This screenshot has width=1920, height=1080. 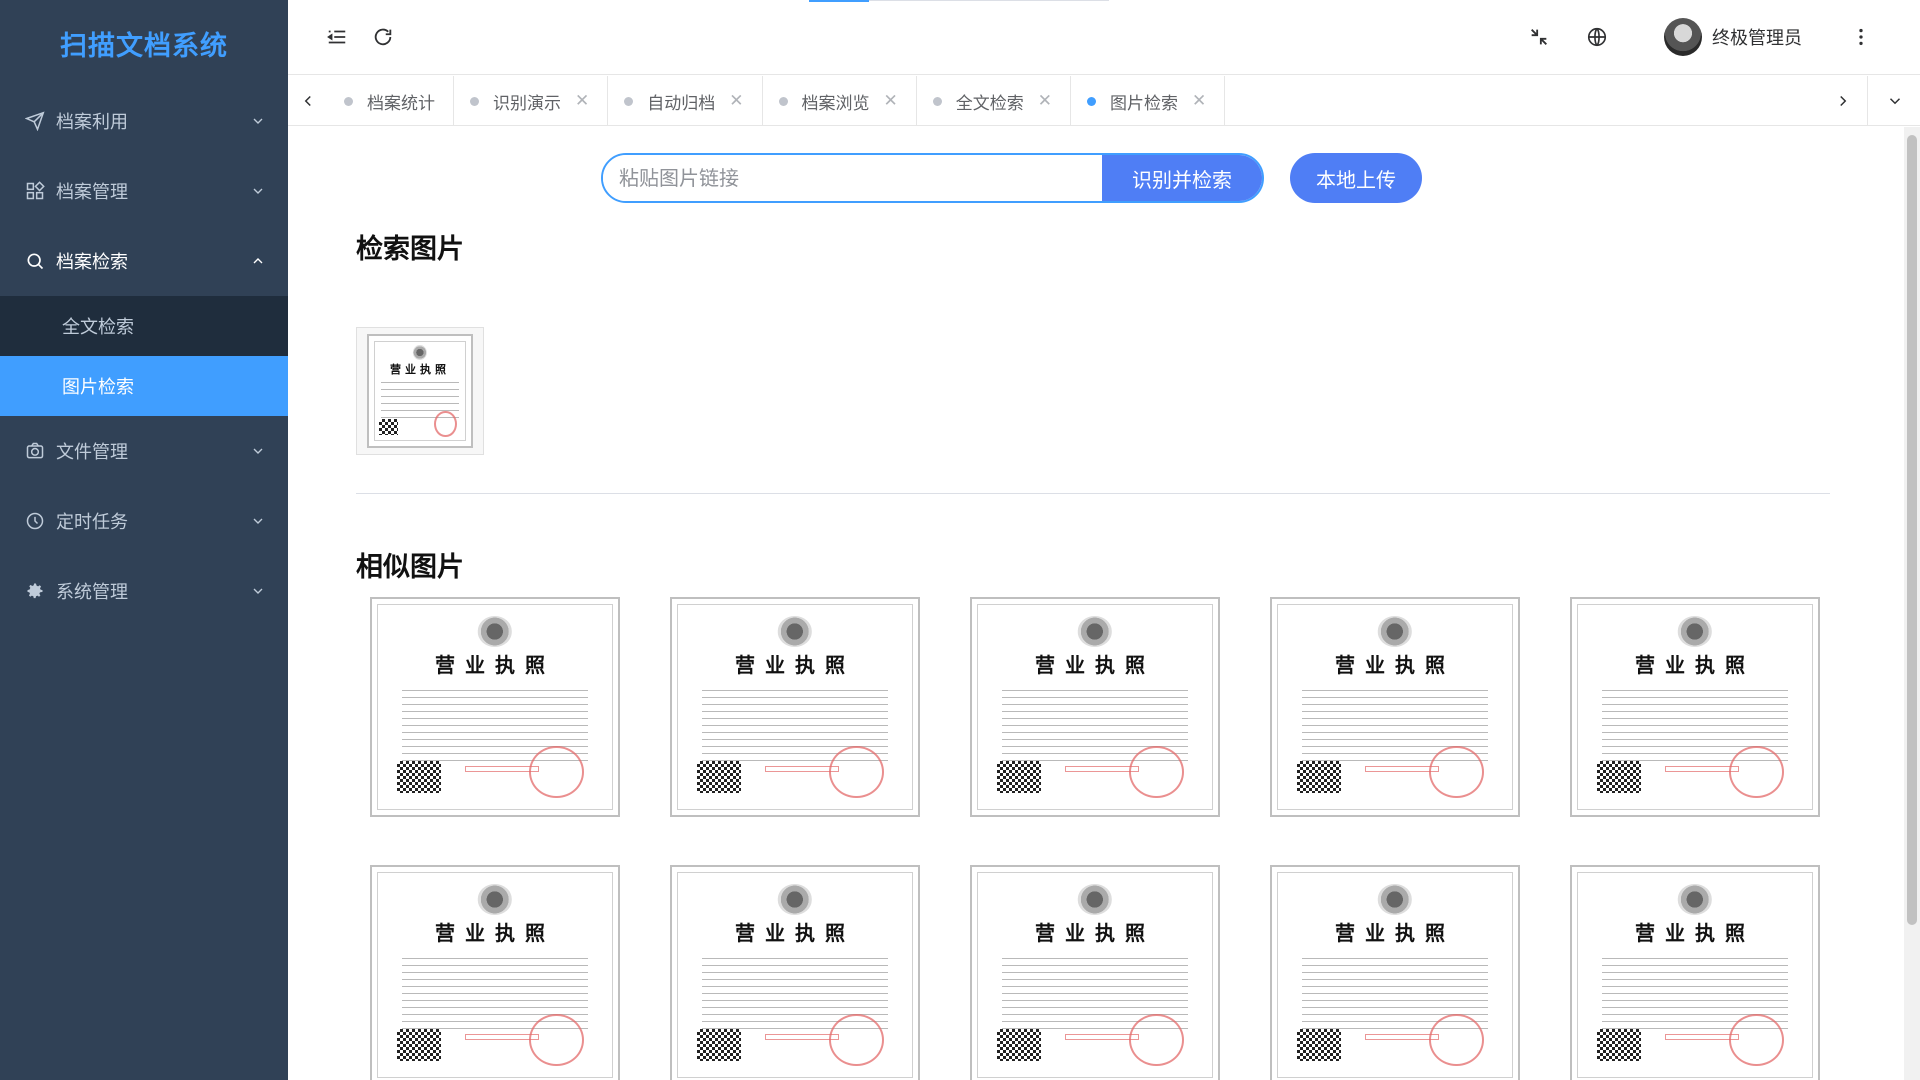 I want to click on tab-label: 图片检索, so click(x=1144, y=103).